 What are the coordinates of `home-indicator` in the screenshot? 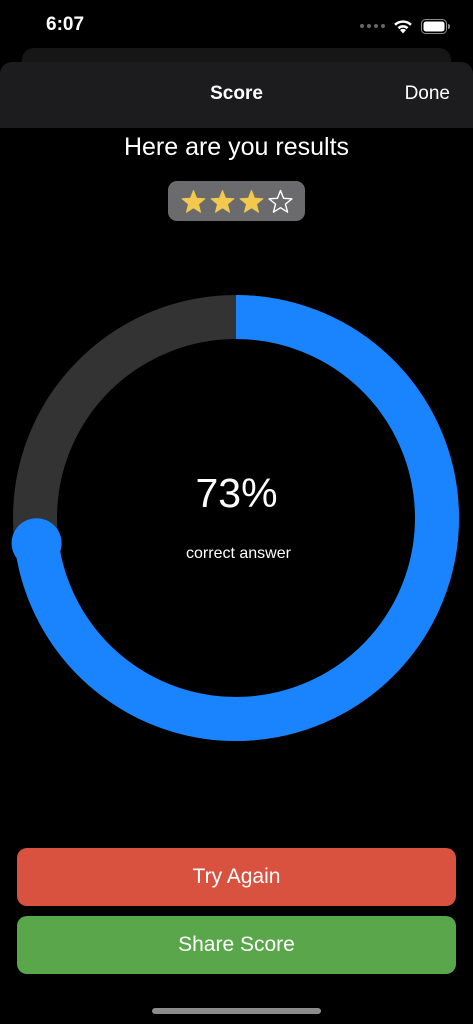 It's located at (236, 1011).